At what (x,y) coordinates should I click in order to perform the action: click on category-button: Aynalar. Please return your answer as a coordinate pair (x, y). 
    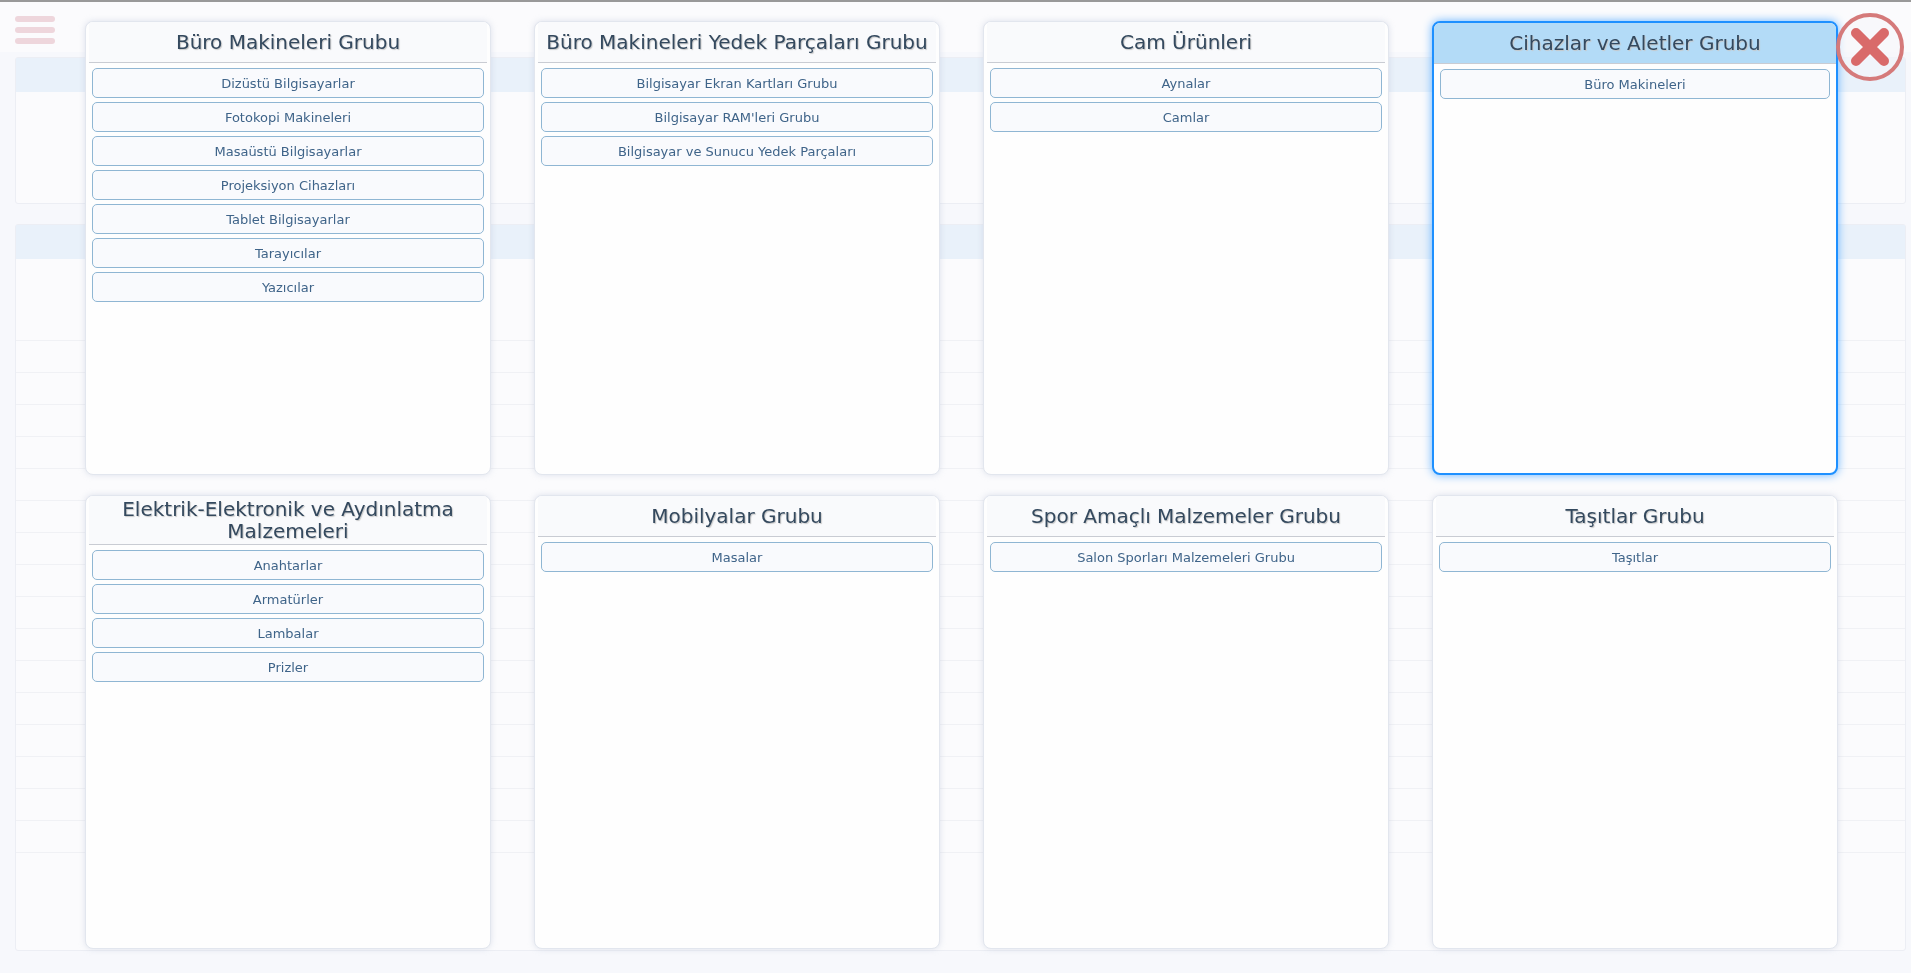
    Looking at the image, I should click on (1186, 83).